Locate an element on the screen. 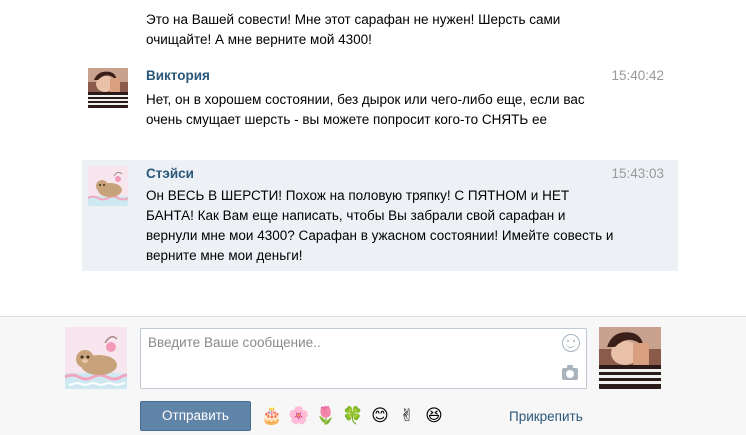 This screenshot has height=435, width=746. smile-icon is located at coordinates (571, 343).